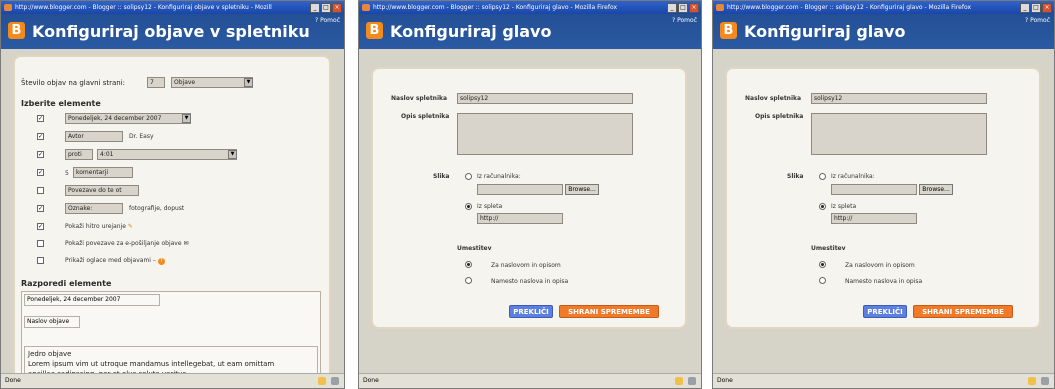 This screenshot has width=1055, height=389. Describe the element at coordinates (371, 380) in the screenshot. I see `status-text: Done` at that location.